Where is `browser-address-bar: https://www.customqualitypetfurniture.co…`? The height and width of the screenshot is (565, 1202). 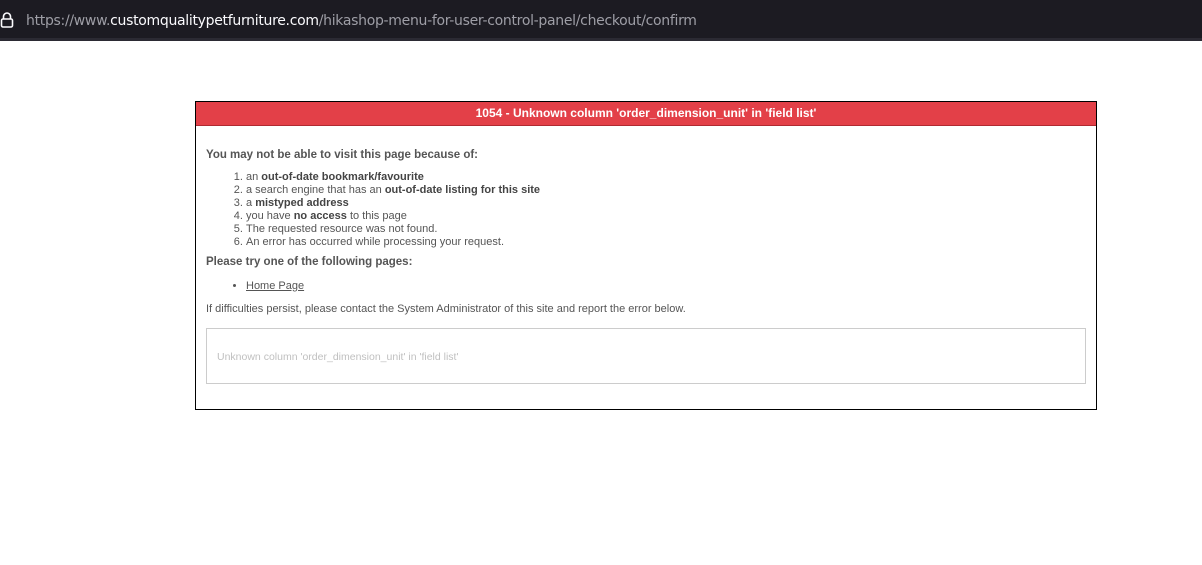 browser-address-bar: https://www.customqualitypetfurniture.co… is located at coordinates (601, 20).